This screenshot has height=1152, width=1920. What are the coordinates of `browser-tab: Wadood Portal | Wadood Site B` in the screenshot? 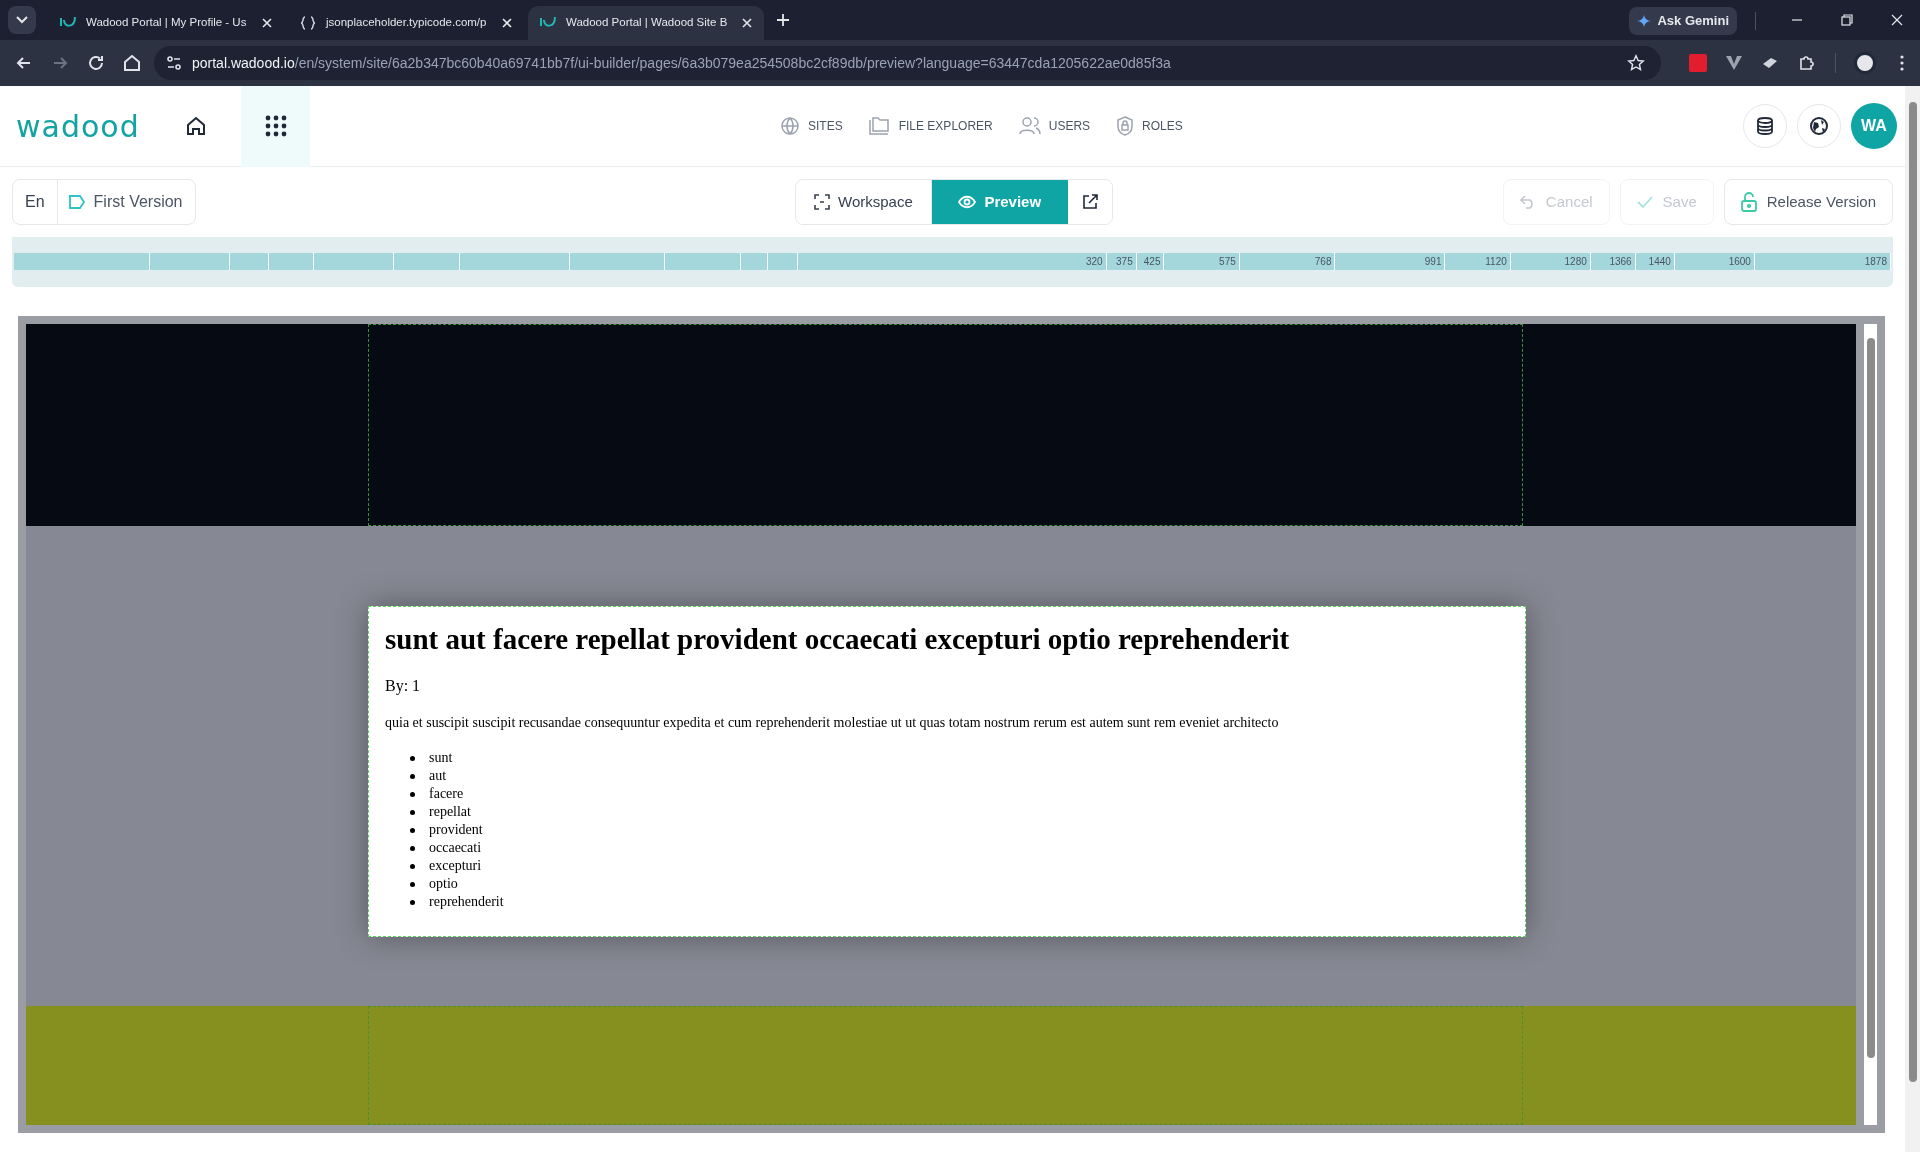 It's located at (646, 23).